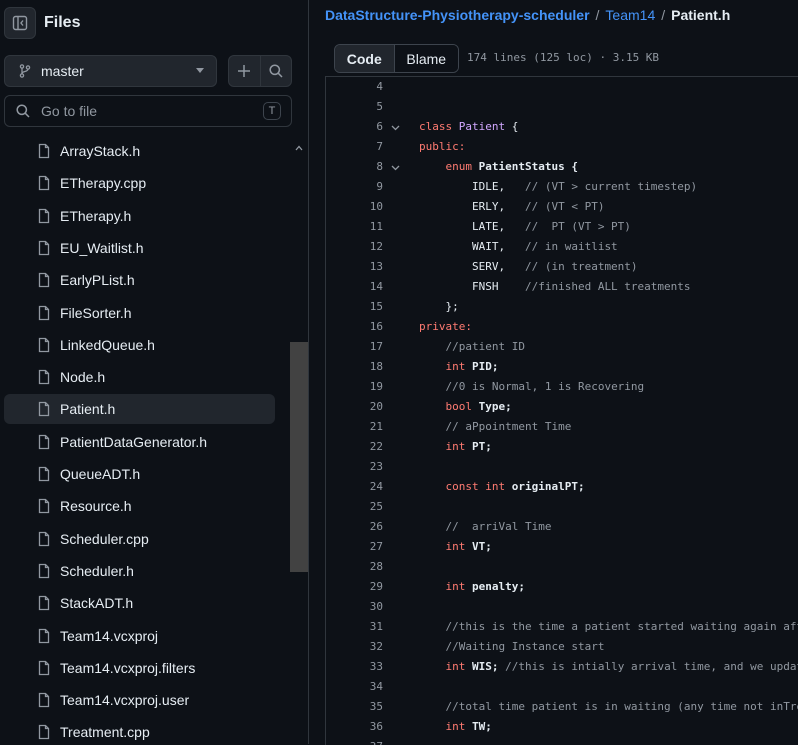 The height and width of the screenshot is (745, 798). I want to click on file-name: LinkedQueue.h, so click(107, 345).